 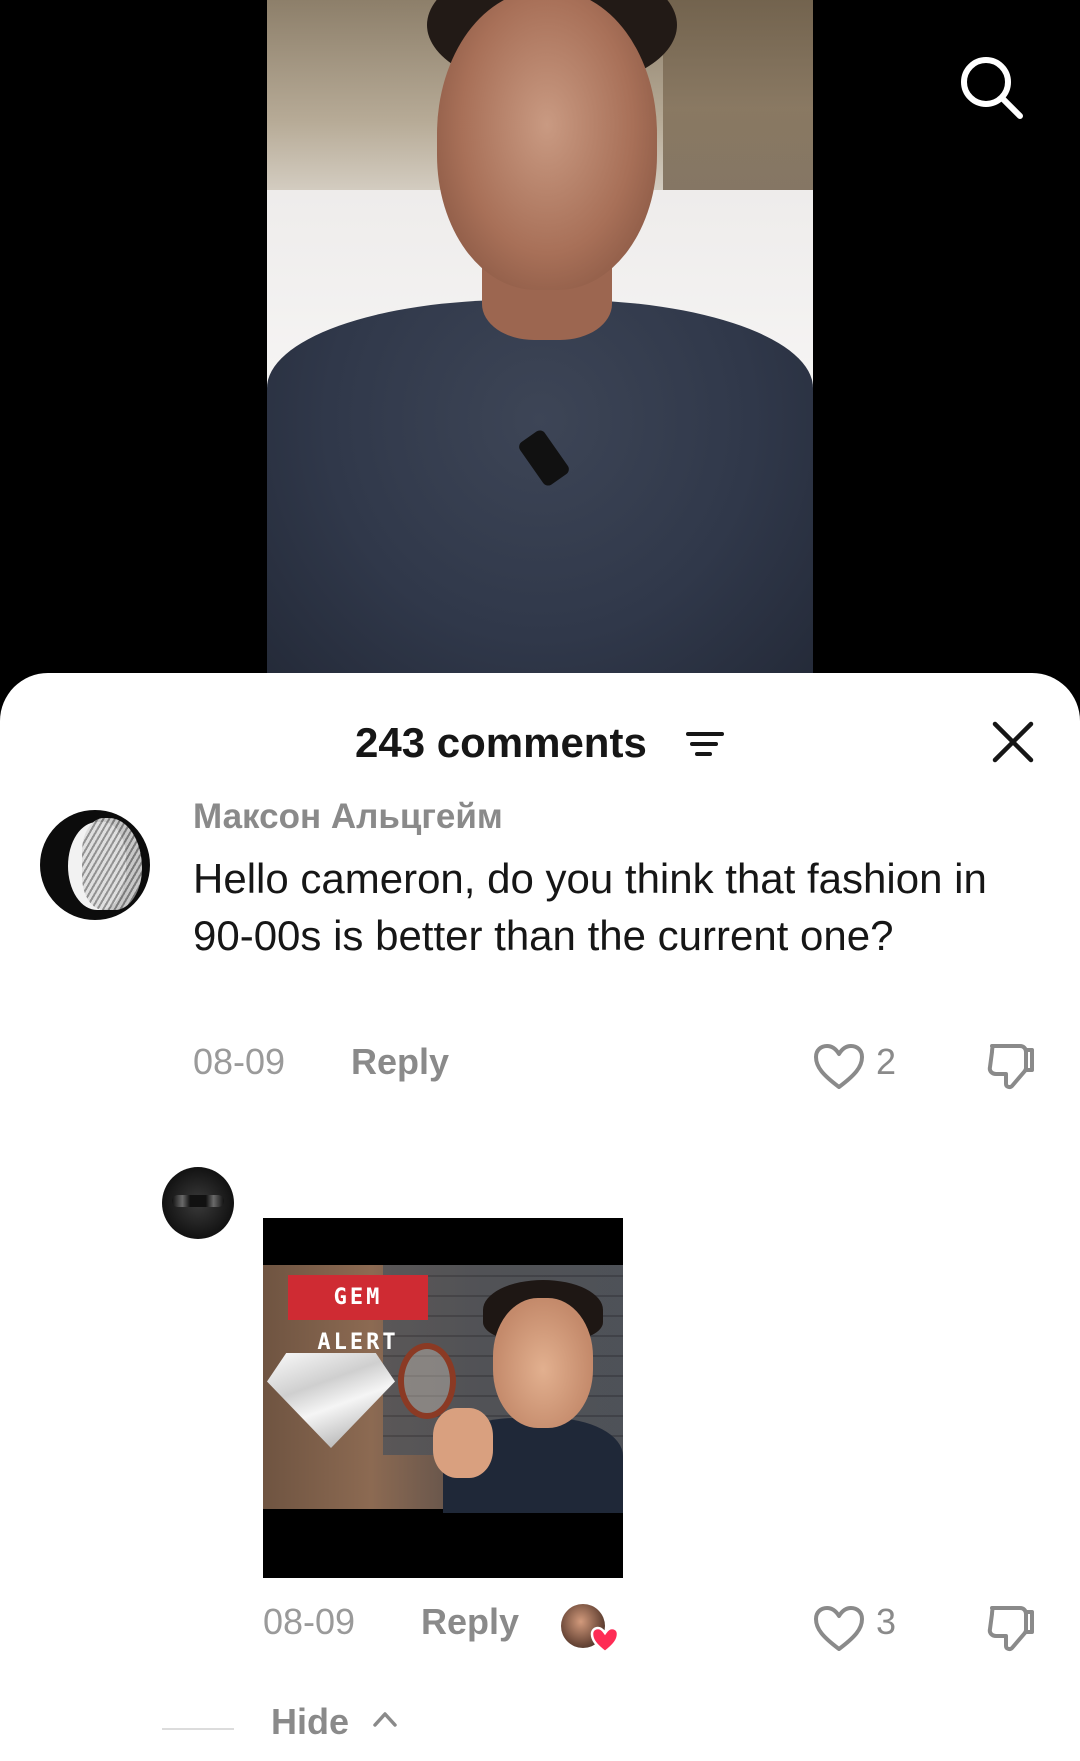 What do you see at coordinates (310, 1722) in the screenshot?
I see `hide-replies-button: Hide` at bounding box center [310, 1722].